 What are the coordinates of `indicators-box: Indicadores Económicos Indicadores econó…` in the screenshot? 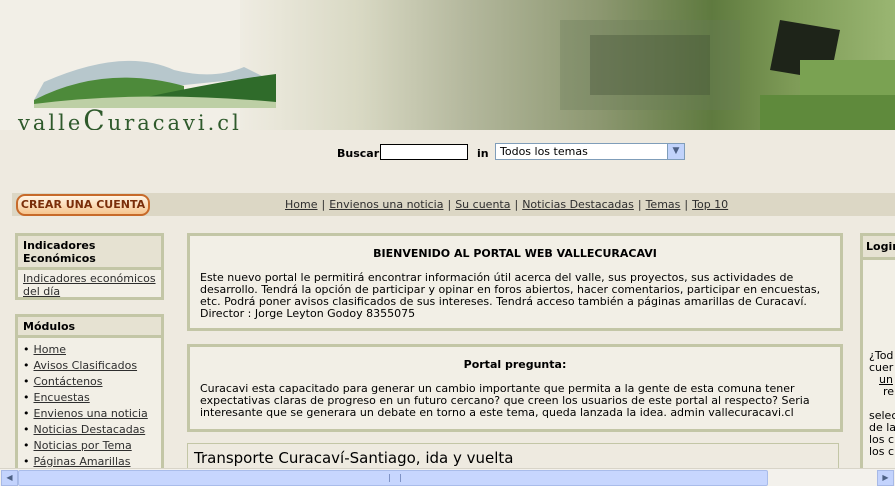 It's located at (89, 266).